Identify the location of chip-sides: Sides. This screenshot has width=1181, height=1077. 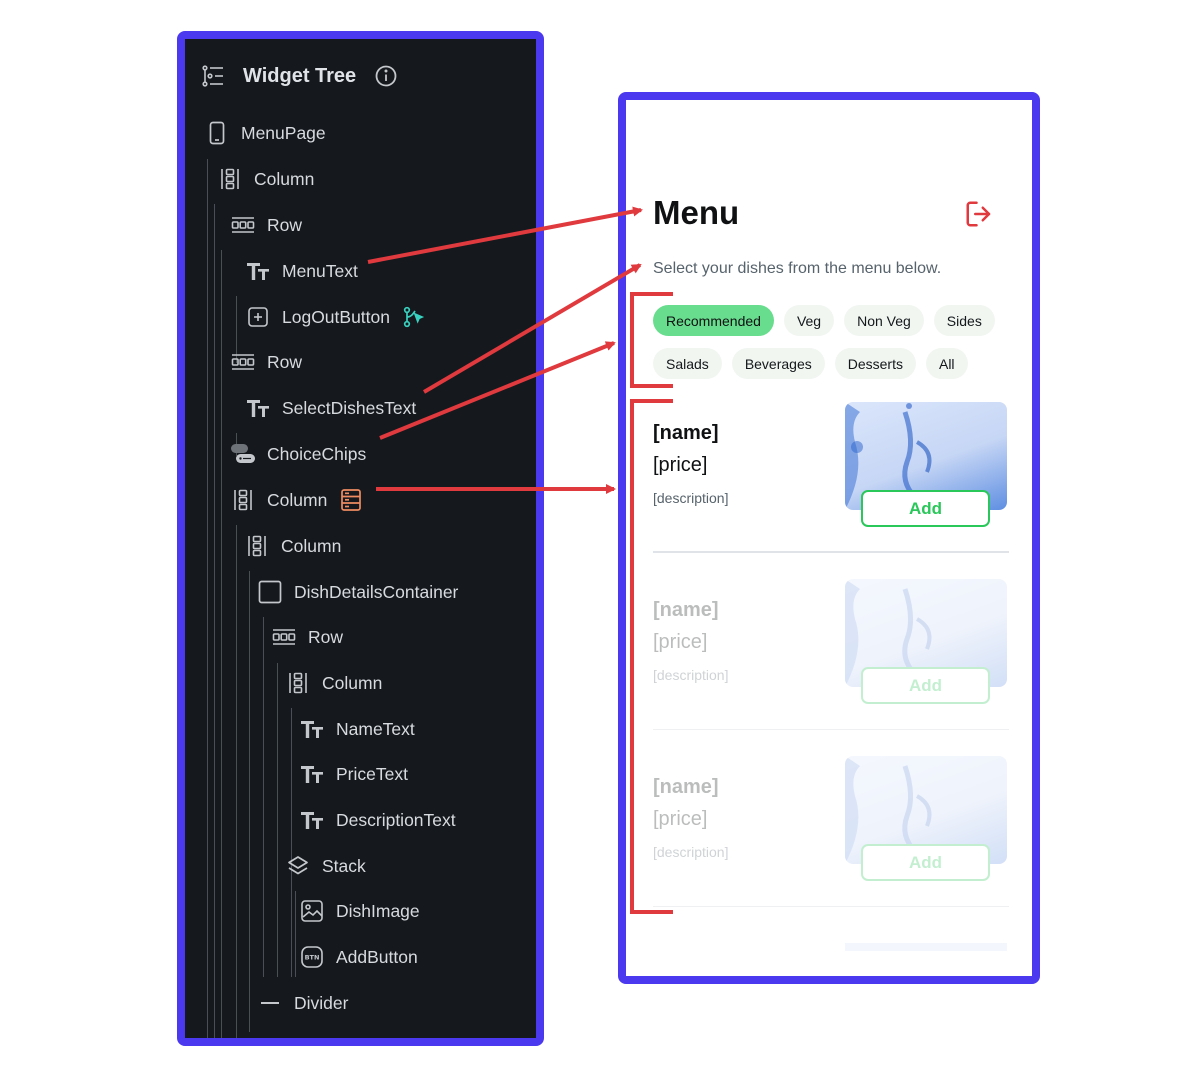
(964, 320).